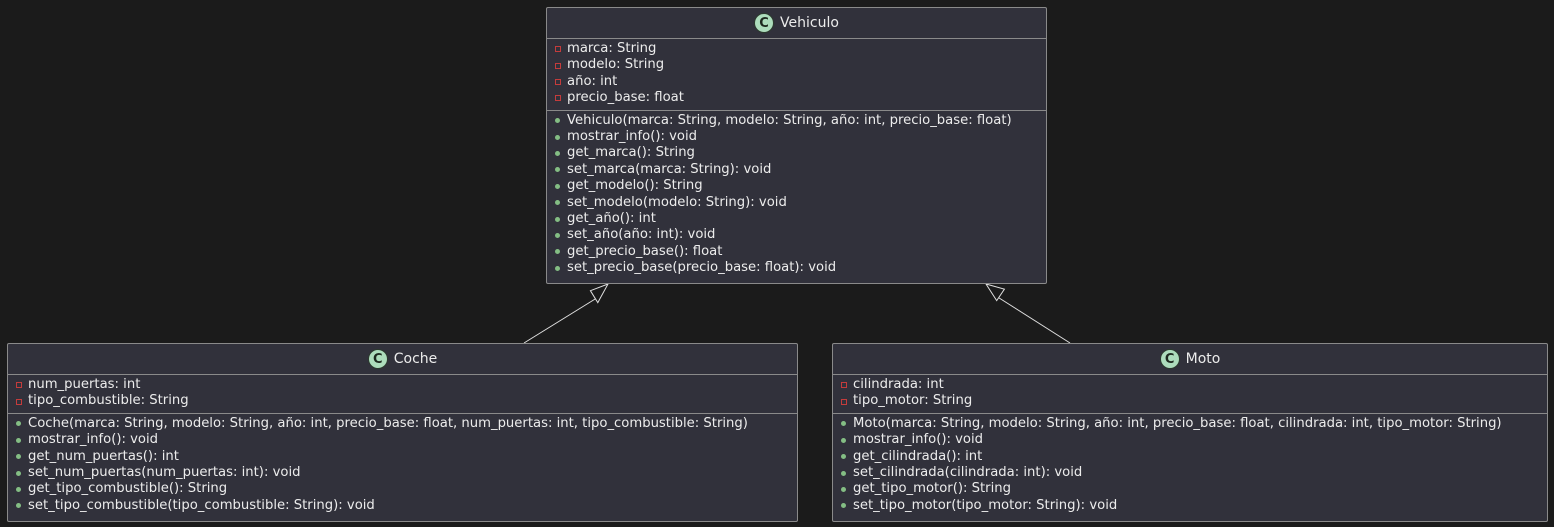 This screenshot has height=527, width=1554. Describe the element at coordinates (611, 218) in the screenshot. I see `method-text: get_año(): int` at that location.